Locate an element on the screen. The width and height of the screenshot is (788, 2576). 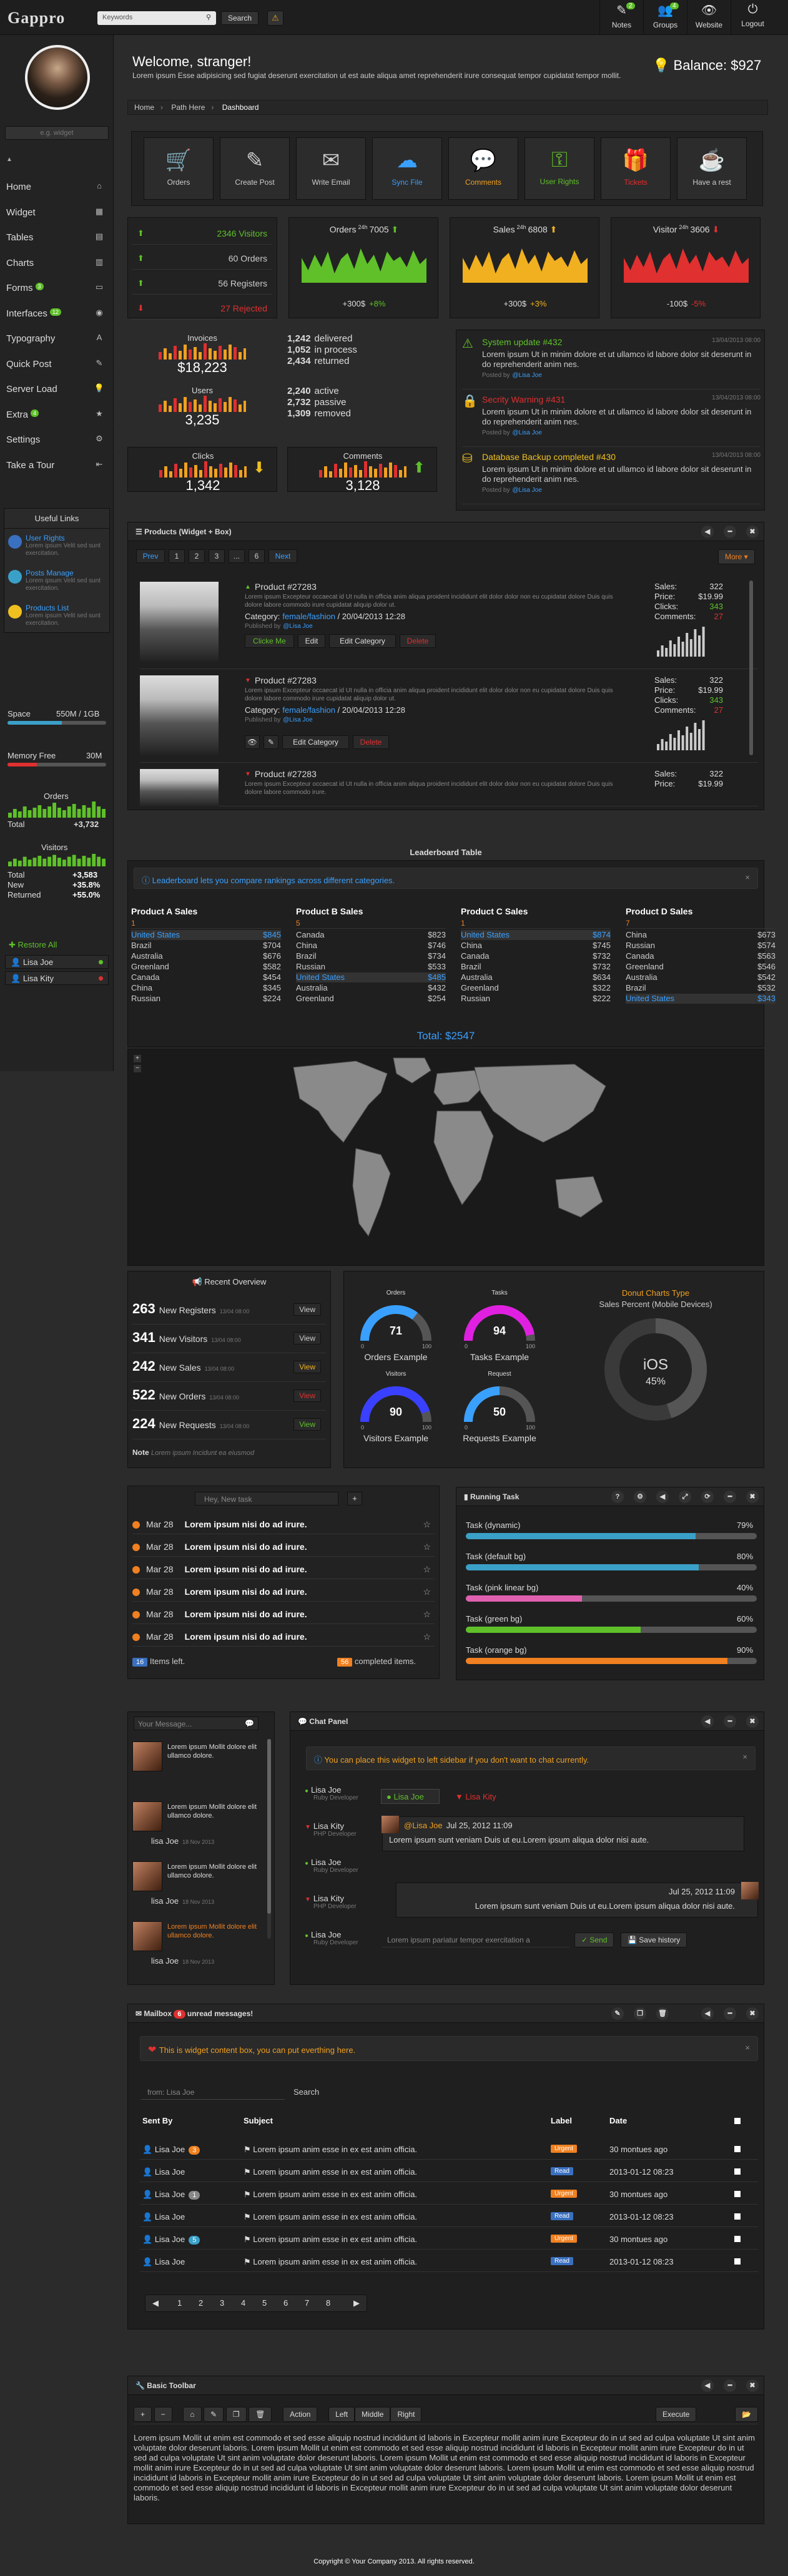
leaderboard-row: United States $874 is located at coordinates (536, 935).